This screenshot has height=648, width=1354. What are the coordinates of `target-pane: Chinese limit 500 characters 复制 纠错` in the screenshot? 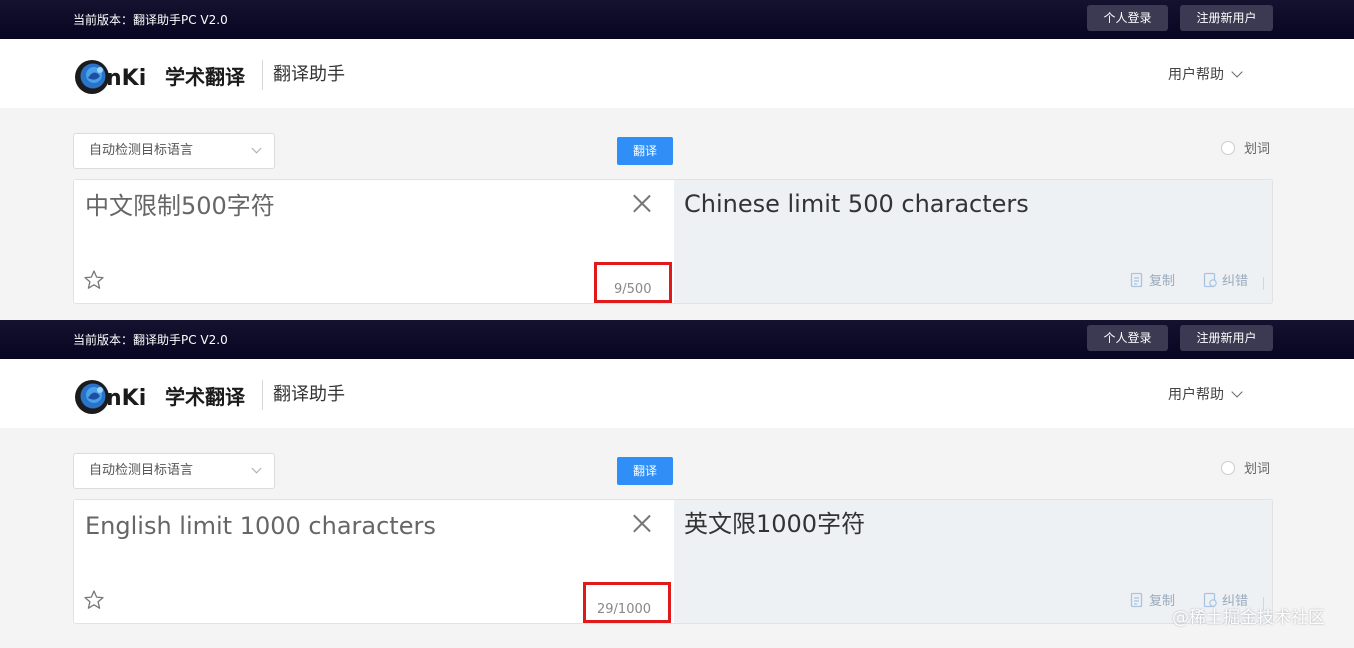 It's located at (973, 241).